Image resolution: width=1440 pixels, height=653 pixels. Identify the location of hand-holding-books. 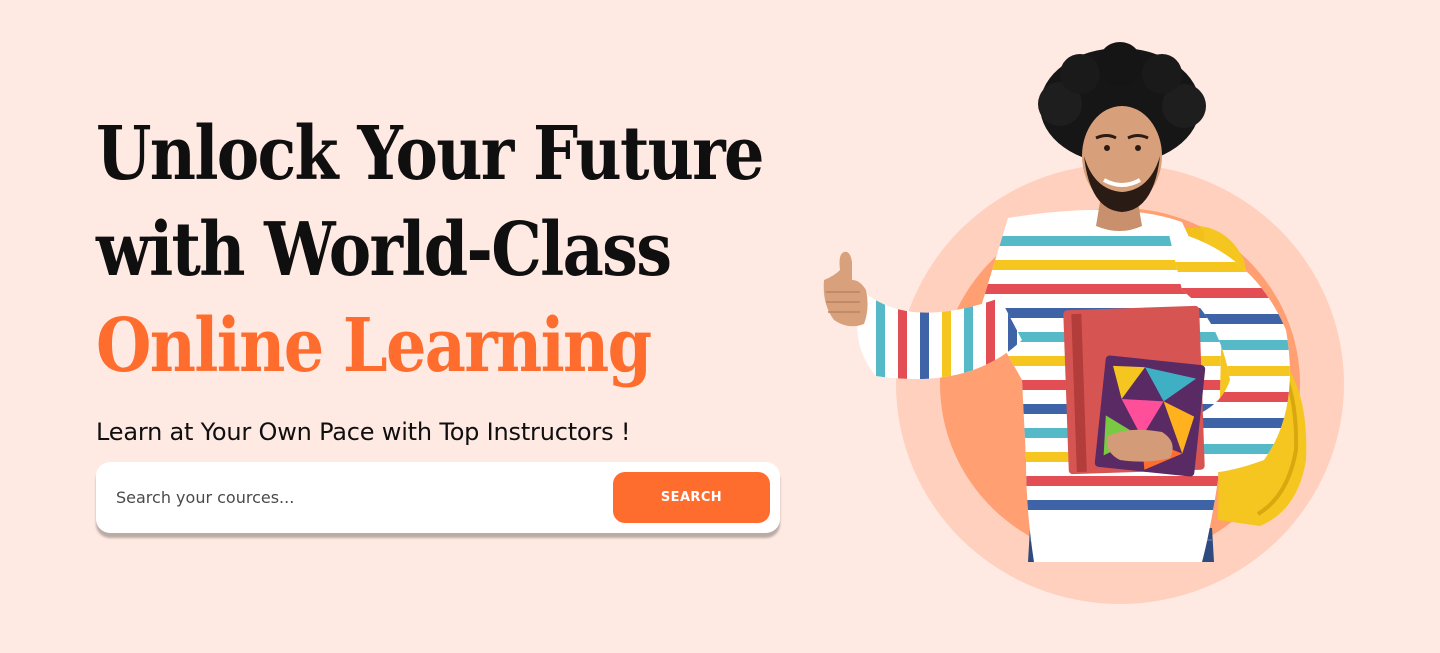
(1140, 445).